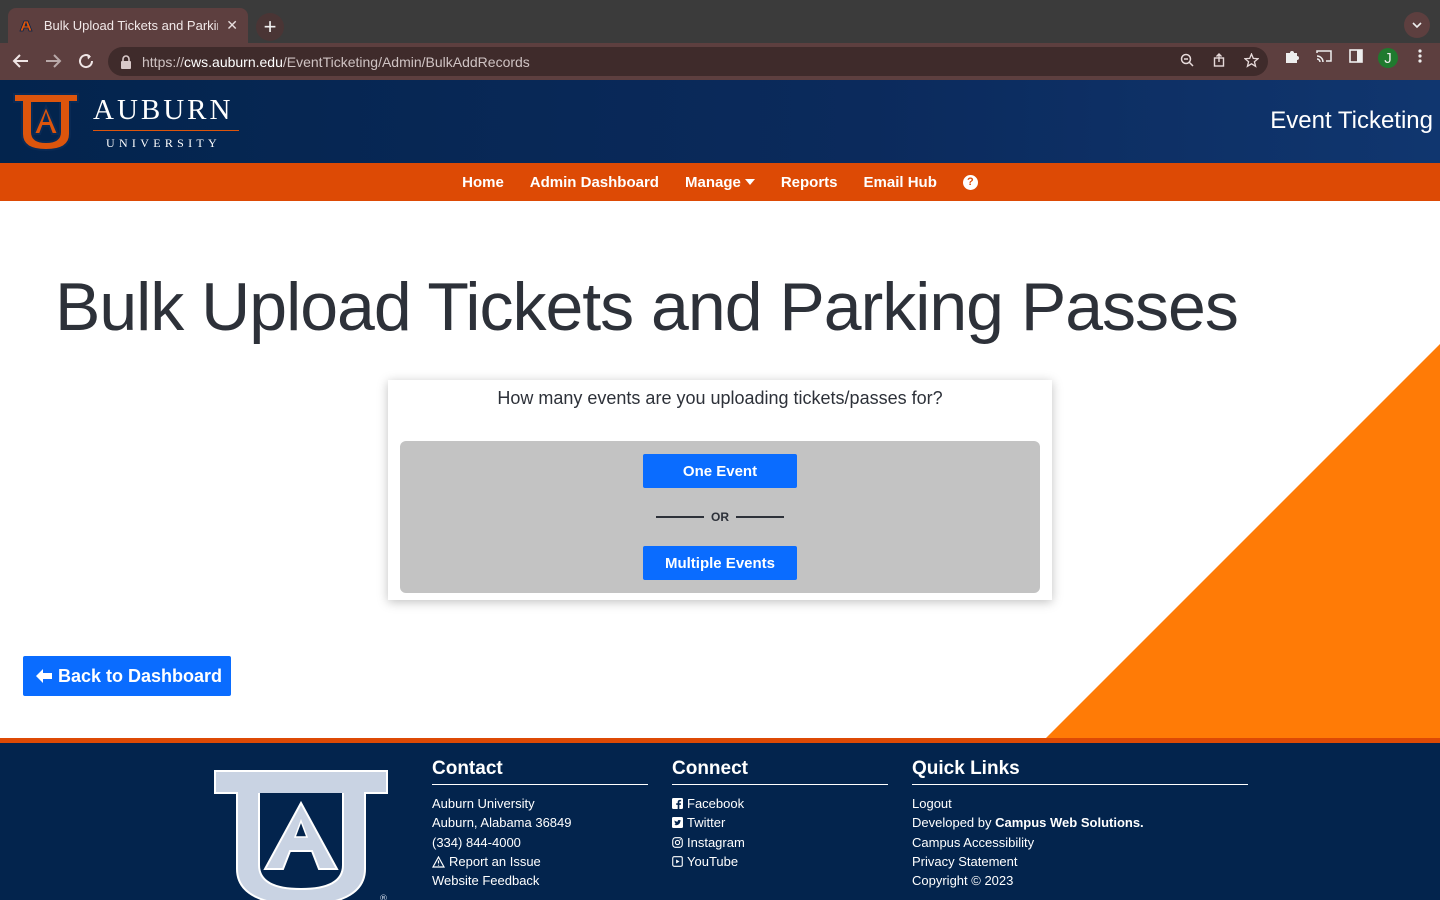 The image size is (1440, 900). What do you see at coordinates (1356, 58) in the screenshot?
I see `side-panel-icon` at bounding box center [1356, 58].